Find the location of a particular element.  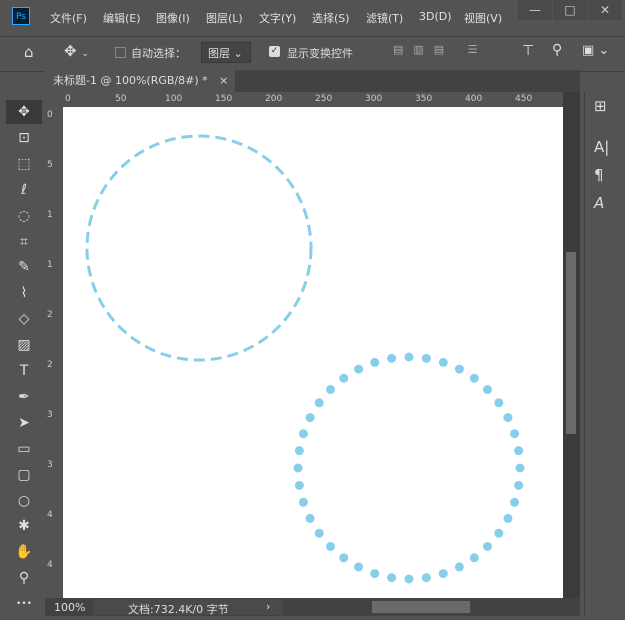

ruler-v-tick: 3 is located at coordinates (50, 415).